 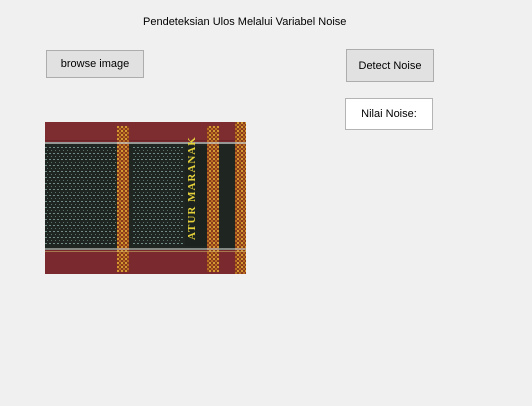 What do you see at coordinates (245, 22) in the screenshot?
I see `page-title: Pendeteksian Ulos Melalui Variabel Noise` at bounding box center [245, 22].